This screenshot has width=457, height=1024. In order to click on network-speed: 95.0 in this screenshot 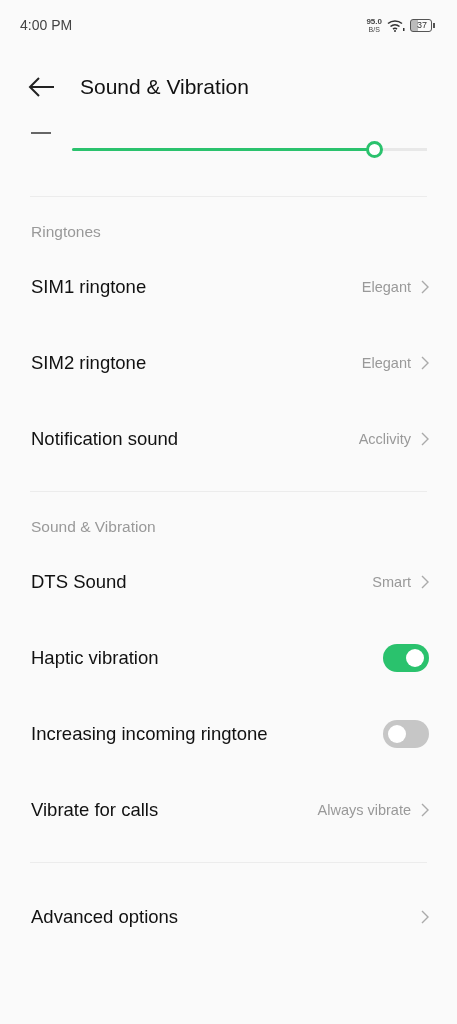, I will do `click(374, 21)`.